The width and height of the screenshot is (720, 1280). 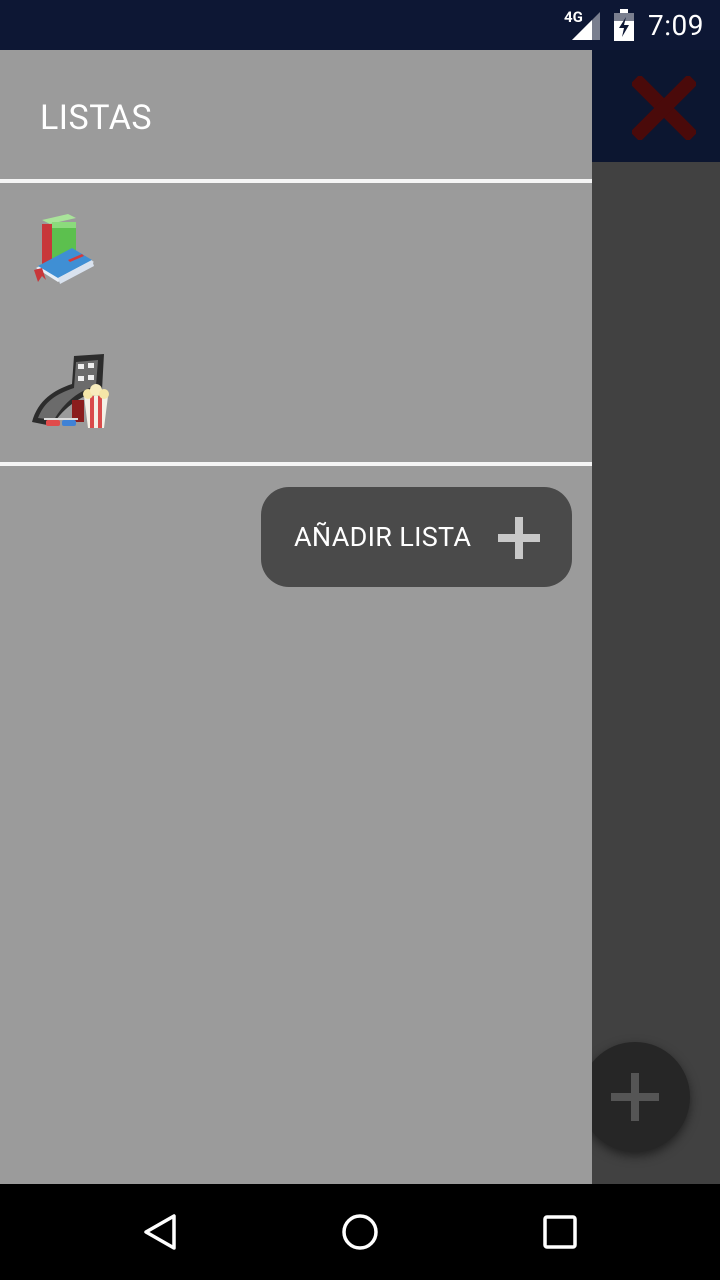 I want to click on list-item-books, so click(x=296, y=256).